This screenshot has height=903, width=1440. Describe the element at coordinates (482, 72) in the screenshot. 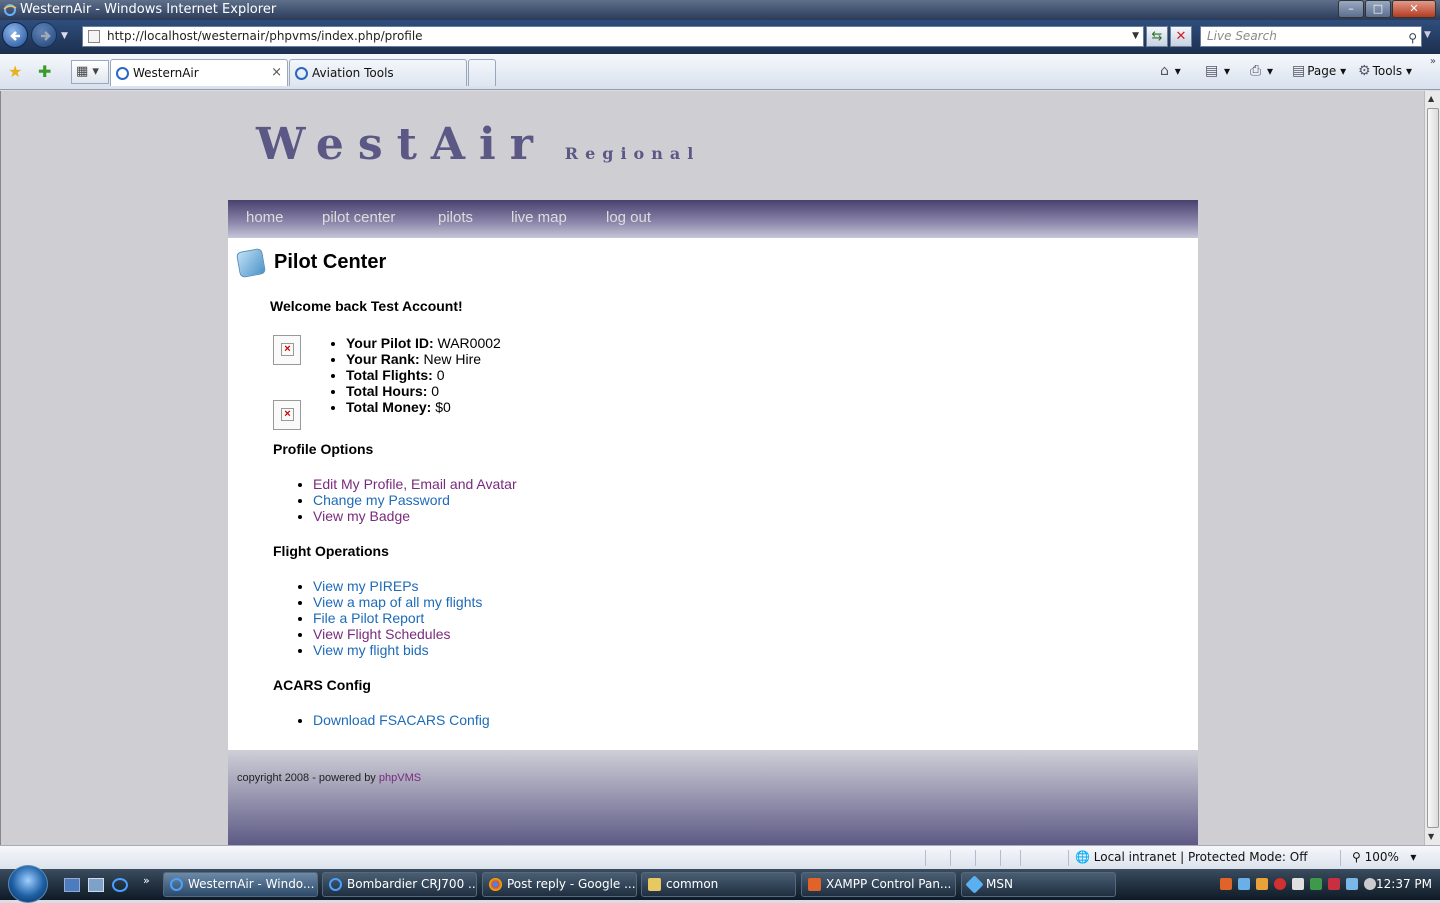

I see `new-tab-button` at that location.